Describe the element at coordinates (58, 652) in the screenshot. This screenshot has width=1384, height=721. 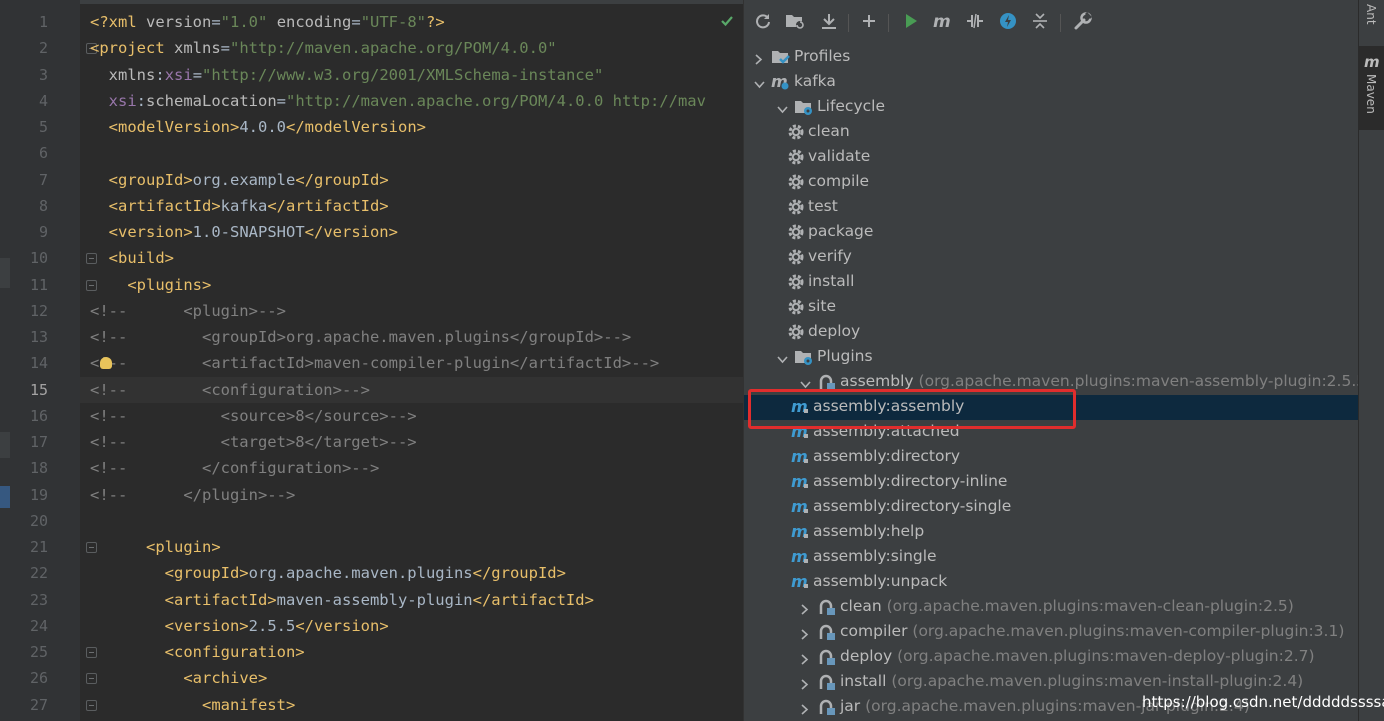
I see `line-number: 25` at that location.